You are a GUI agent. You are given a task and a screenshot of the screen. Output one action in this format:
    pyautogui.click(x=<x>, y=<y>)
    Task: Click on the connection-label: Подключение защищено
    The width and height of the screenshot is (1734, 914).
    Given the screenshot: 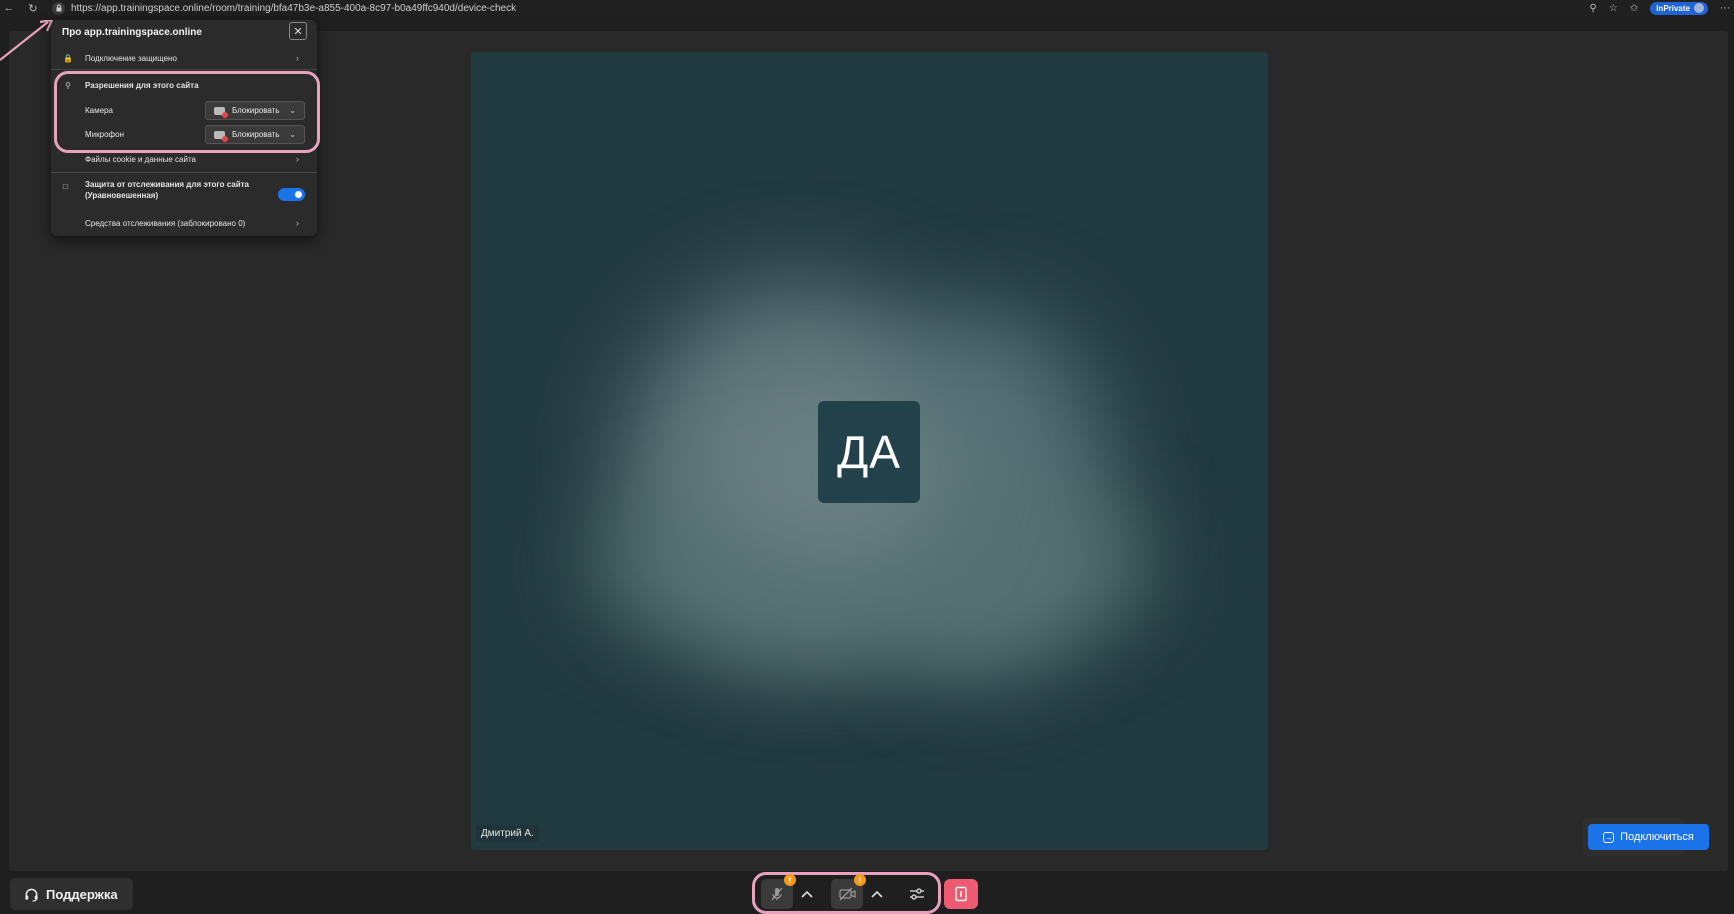 What is the action you would take?
    pyautogui.click(x=131, y=58)
    